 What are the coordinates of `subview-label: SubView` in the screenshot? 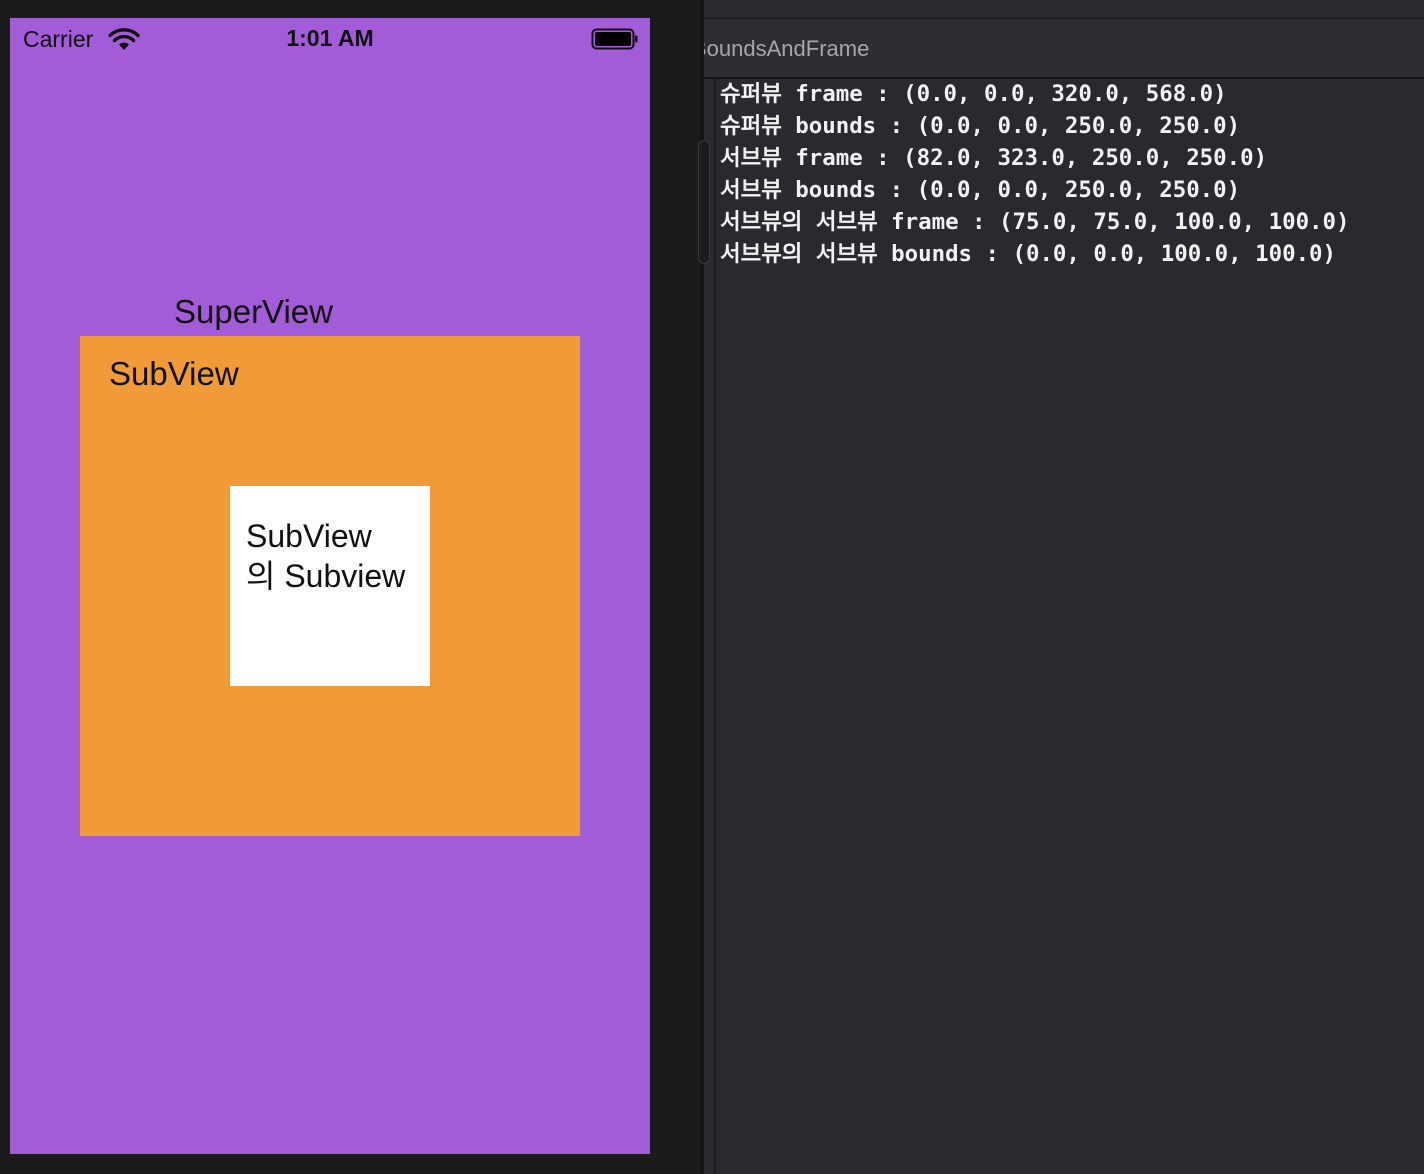 It's located at (174, 373).